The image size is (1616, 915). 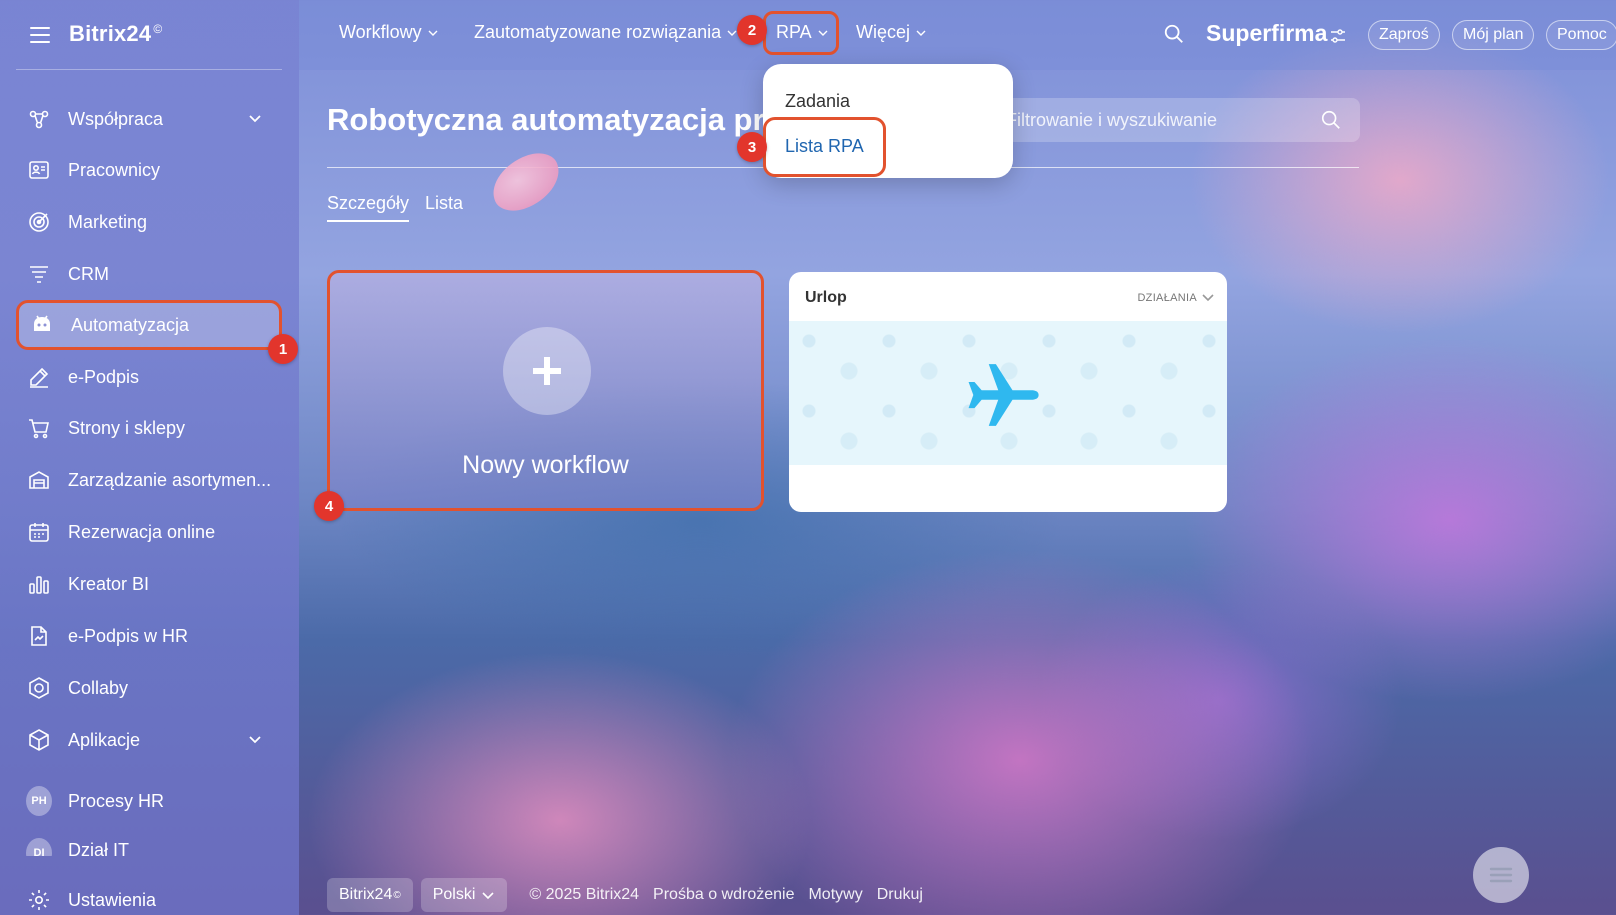 I want to click on footer-copyright: © 2025 Bitrix24, so click(x=584, y=894).